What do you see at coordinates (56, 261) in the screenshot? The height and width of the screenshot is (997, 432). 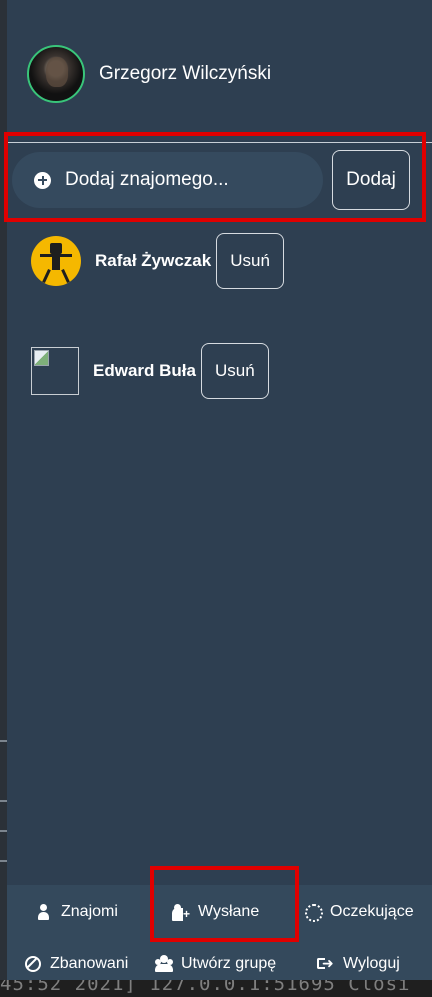 I see `robot-avatar` at bounding box center [56, 261].